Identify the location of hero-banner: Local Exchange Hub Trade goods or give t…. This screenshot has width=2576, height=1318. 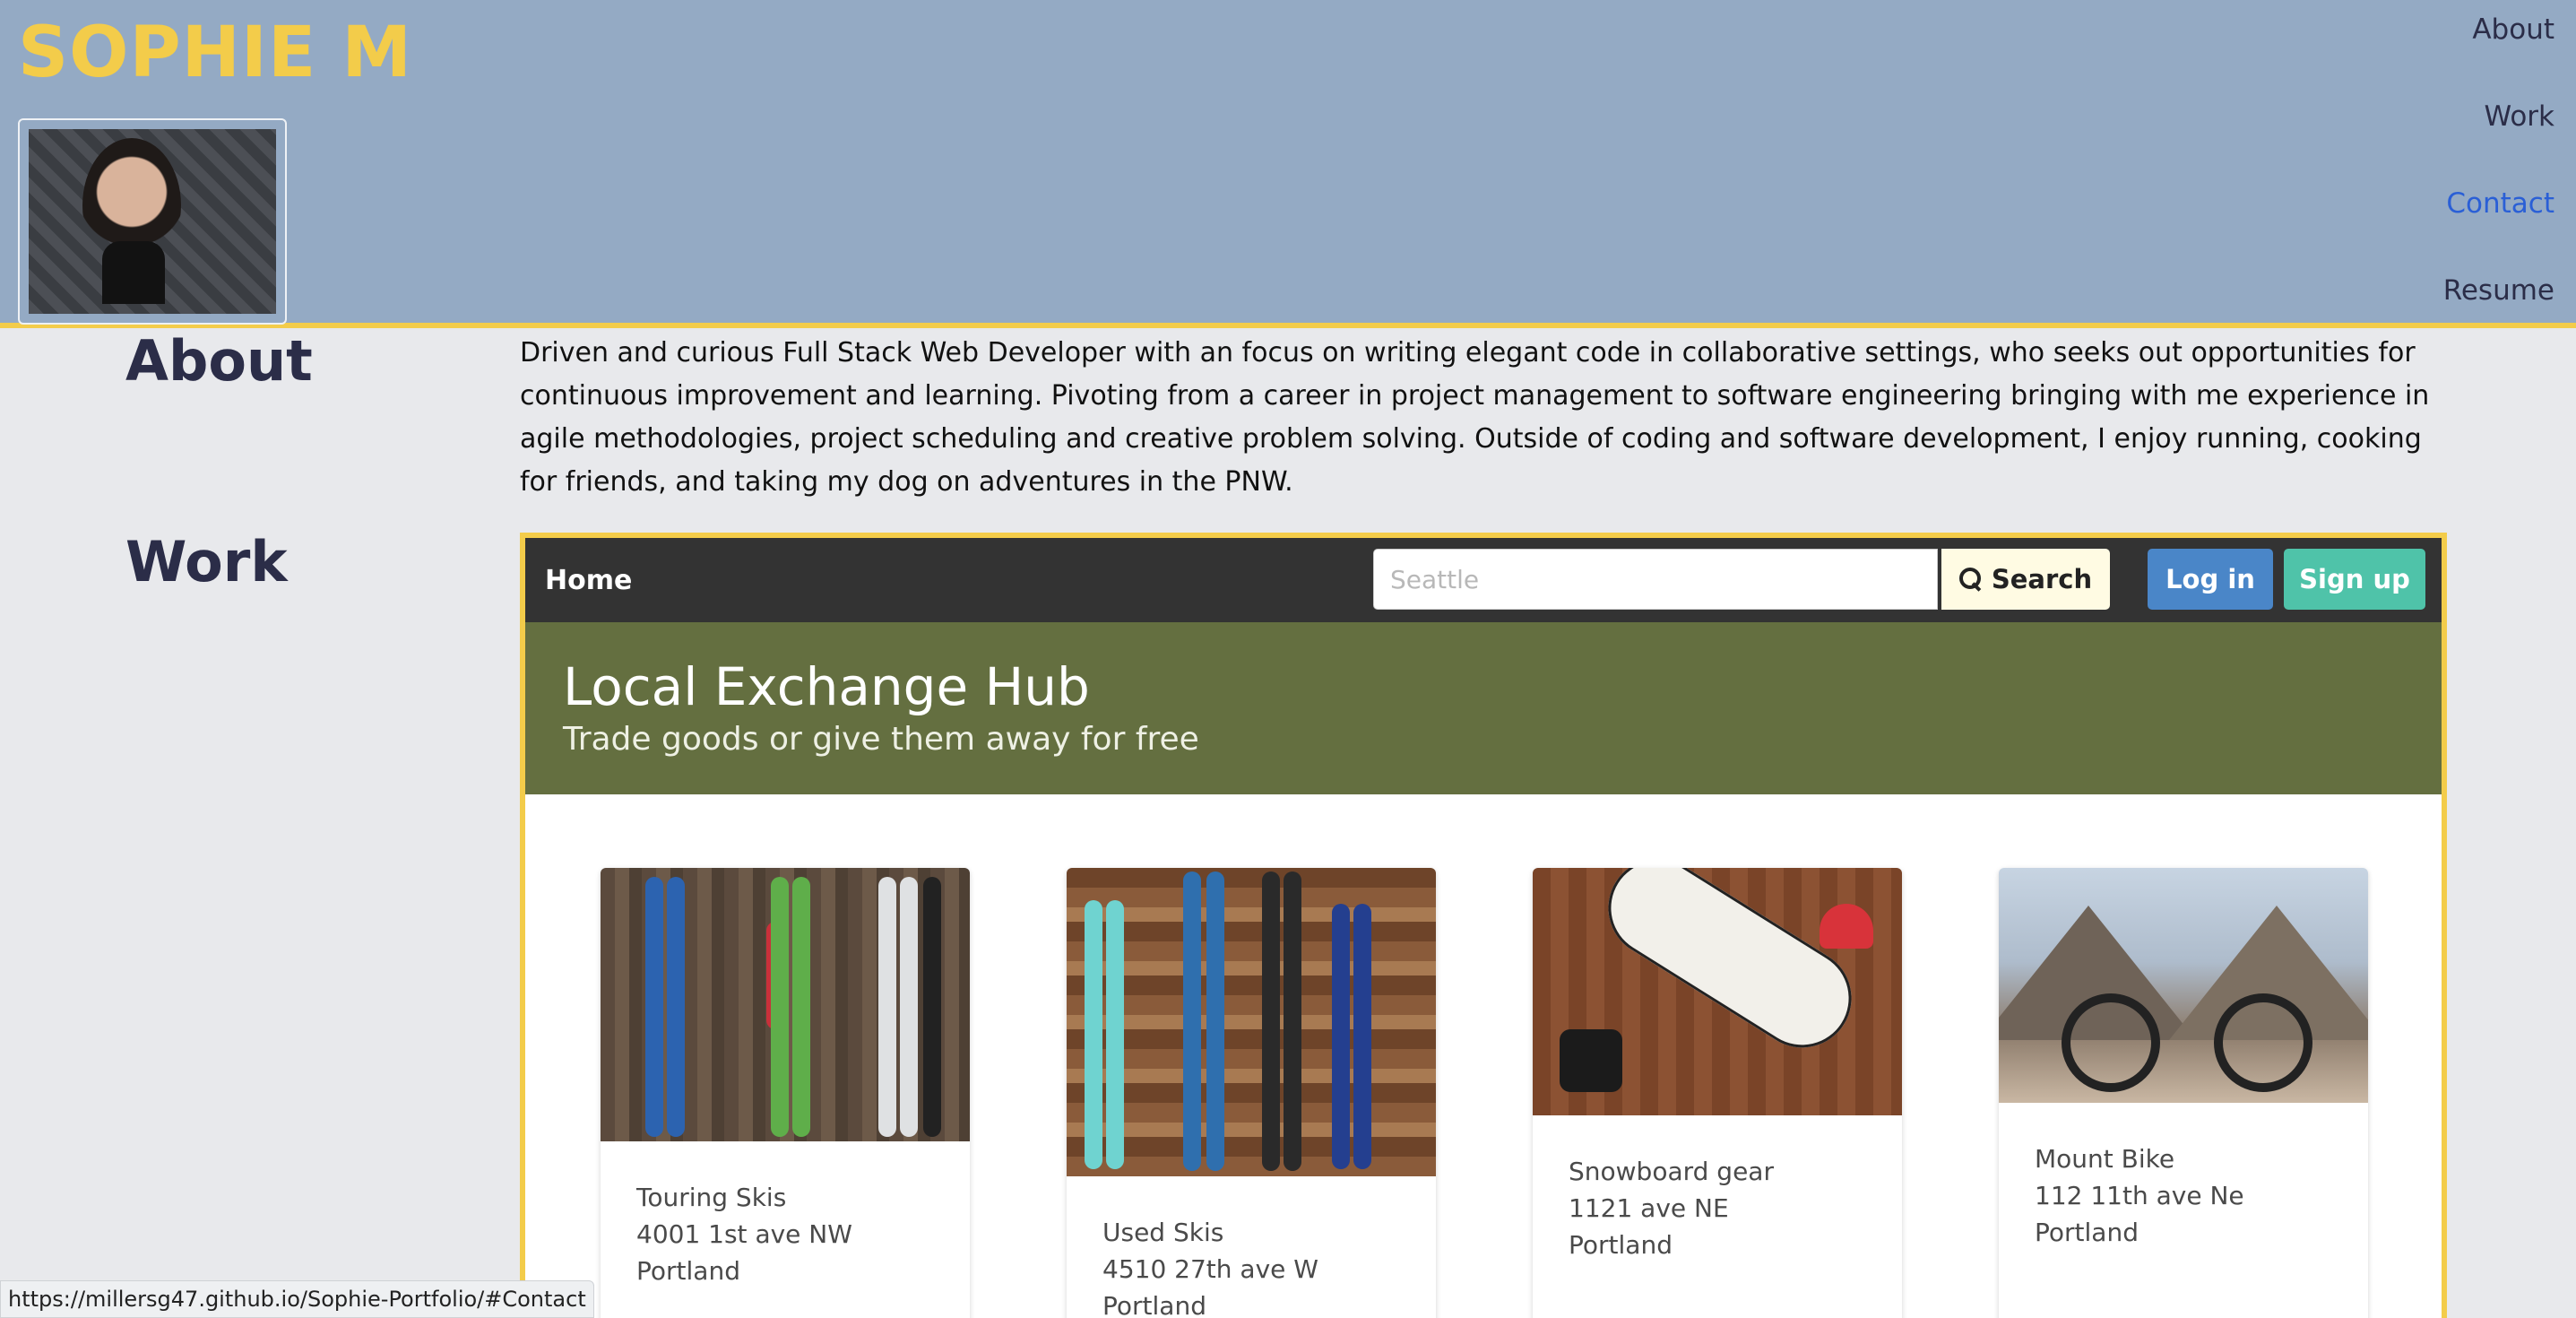
(1483, 708).